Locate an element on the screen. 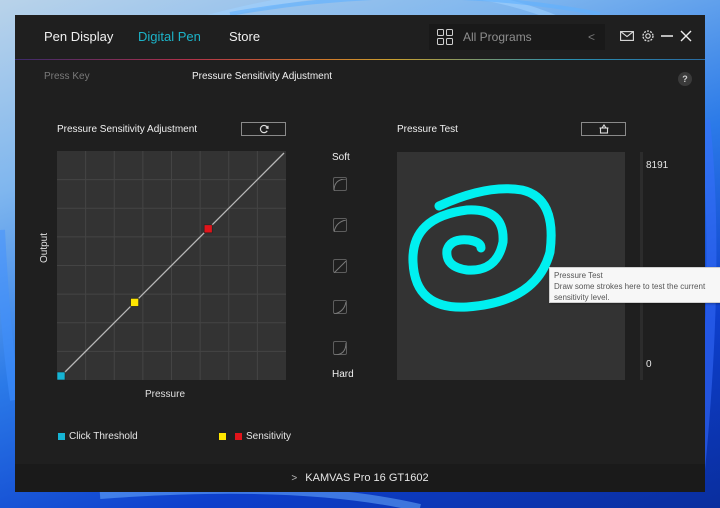 Image resolution: width=720 pixels, height=508 pixels. curve-panel-title: Pressure Sensitivity Adjustment is located at coordinates (127, 129).